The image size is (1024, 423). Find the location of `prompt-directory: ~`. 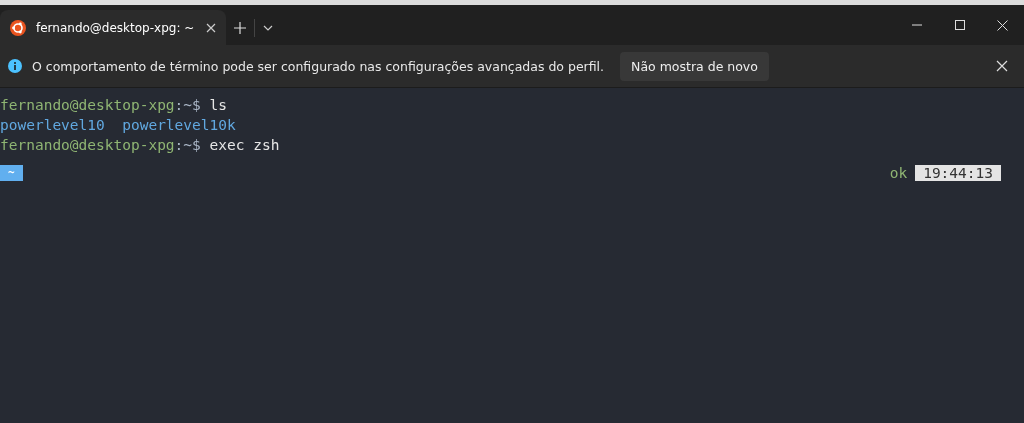

prompt-directory: ~ is located at coordinates (11, 173).